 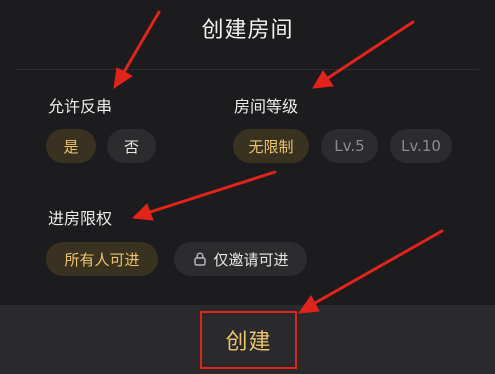 What do you see at coordinates (248, 340) in the screenshot?
I see `create-button: 创建` at bounding box center [248, 340].